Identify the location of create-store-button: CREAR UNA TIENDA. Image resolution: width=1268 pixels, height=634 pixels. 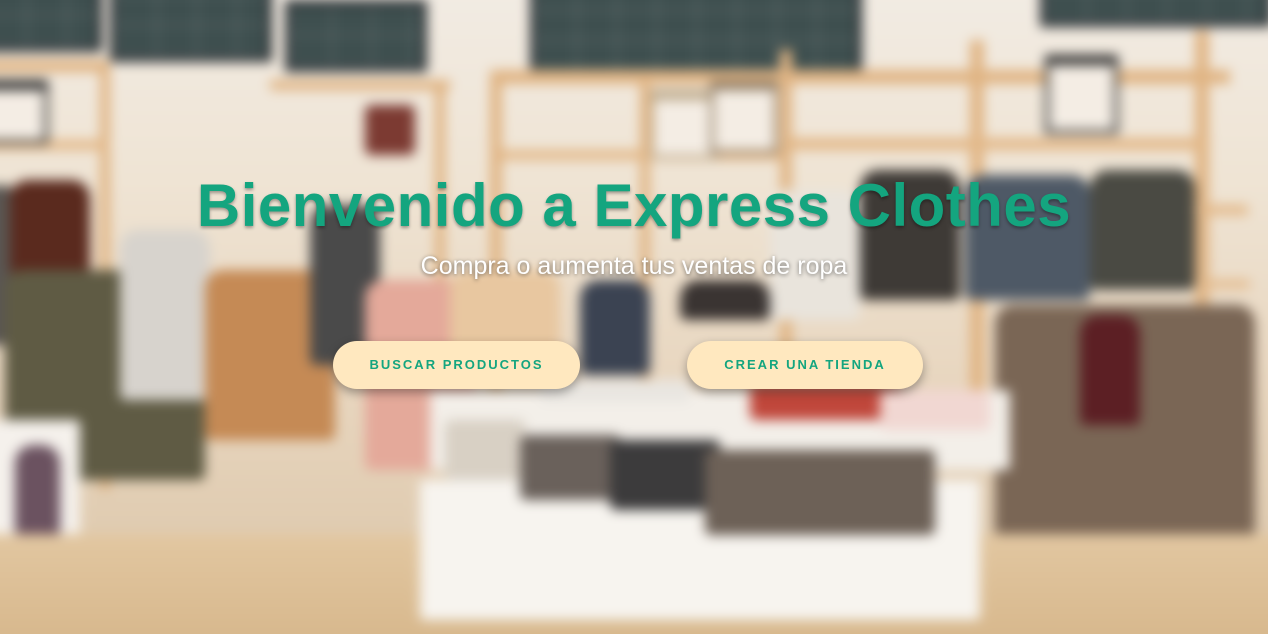
(805, 365).